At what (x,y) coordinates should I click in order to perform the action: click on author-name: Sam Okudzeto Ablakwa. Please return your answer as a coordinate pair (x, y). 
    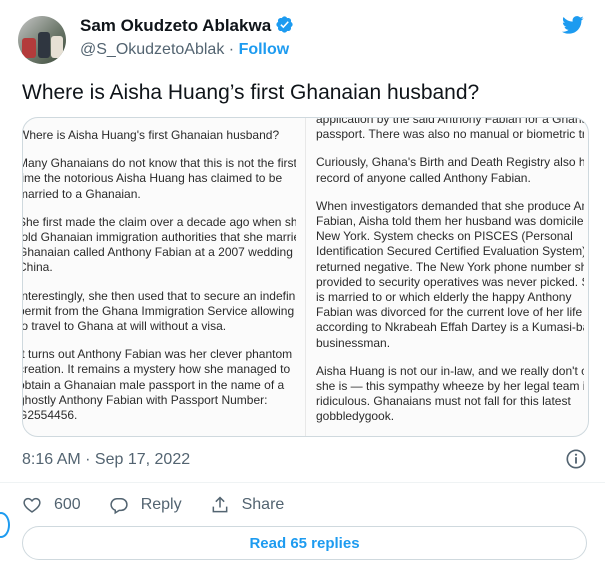
    Looking at the image, I should click on (175, 25).